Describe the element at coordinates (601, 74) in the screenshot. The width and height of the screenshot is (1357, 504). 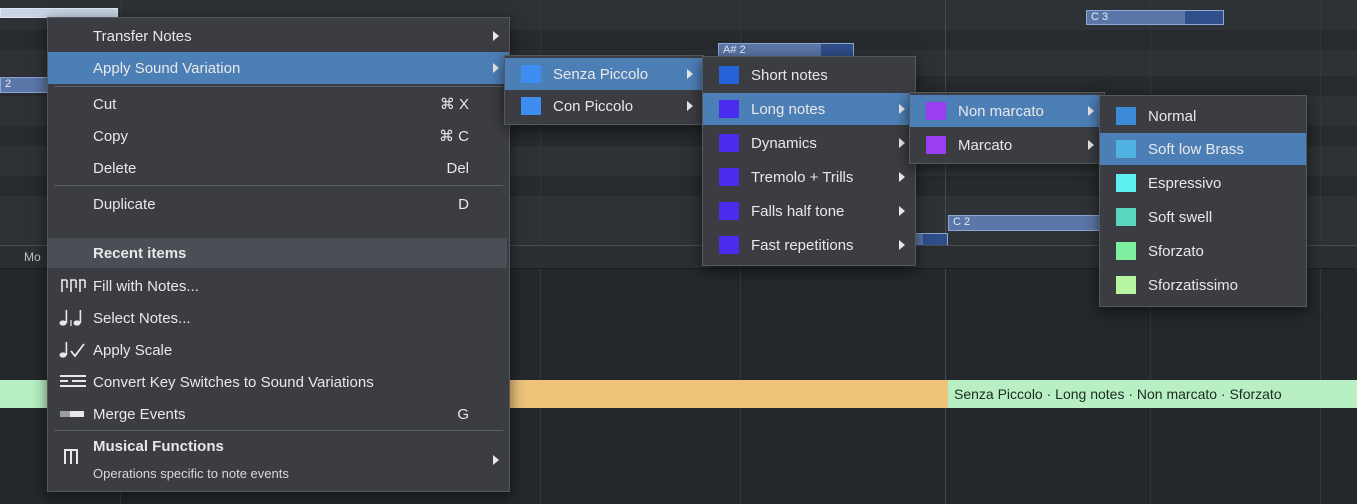
I see `menu-item-label: Senza Piccolo` at that location.